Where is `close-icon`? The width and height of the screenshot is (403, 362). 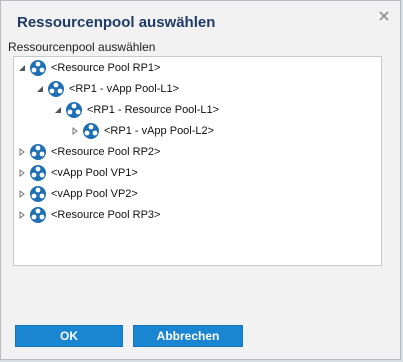 close-icon is located at coordinates (384, 16).